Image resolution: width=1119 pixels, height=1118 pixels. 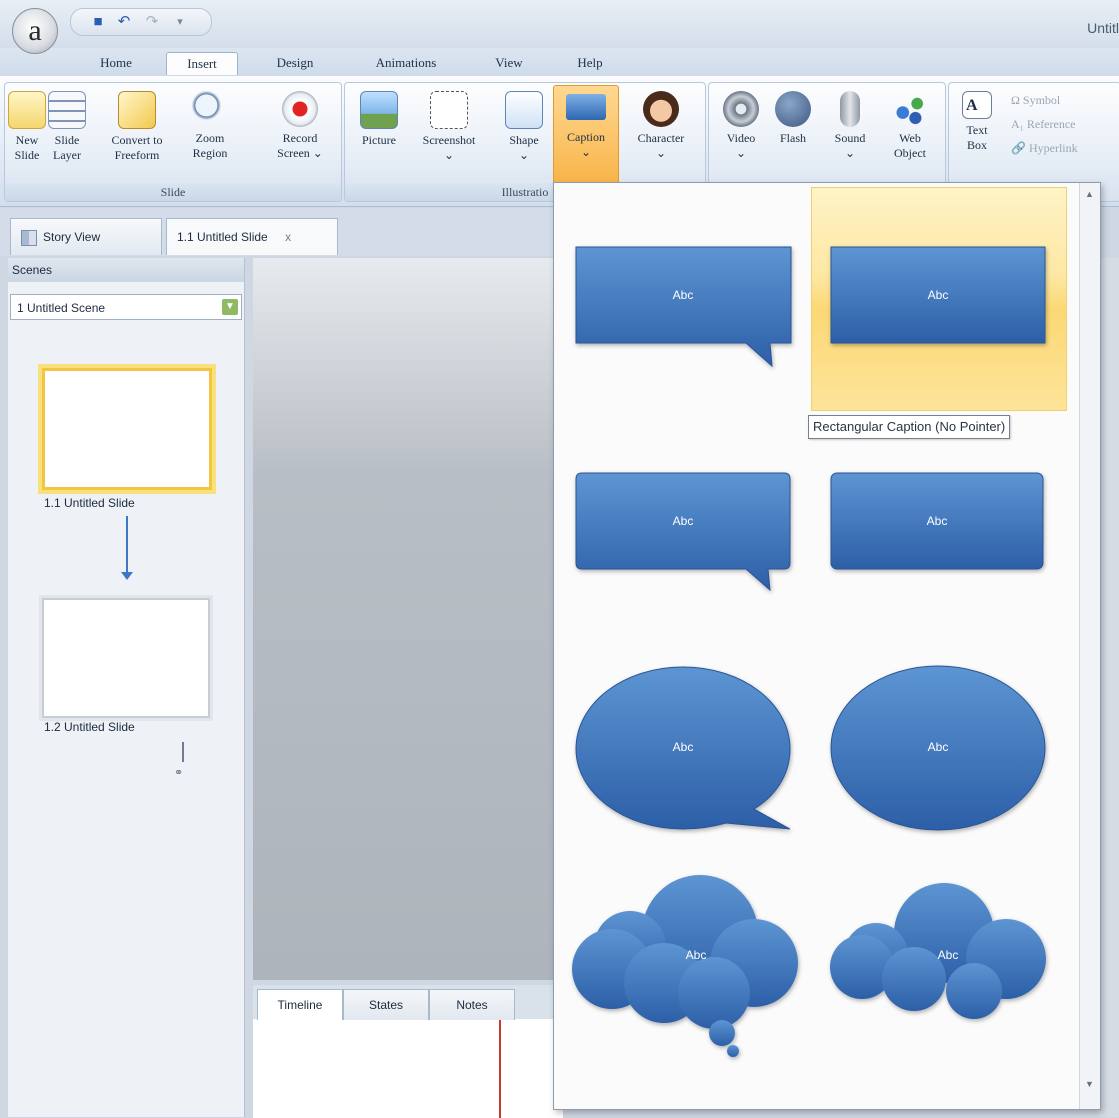 I want to click on zoom-icon, so click(x=210, y=109).